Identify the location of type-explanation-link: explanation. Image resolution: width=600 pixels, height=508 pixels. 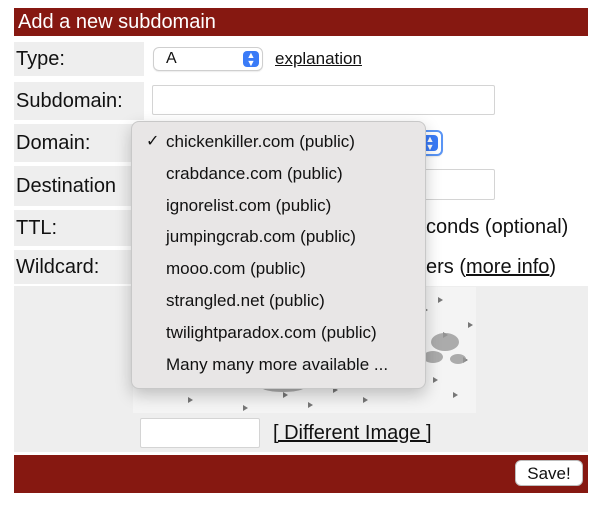
(318, 59).